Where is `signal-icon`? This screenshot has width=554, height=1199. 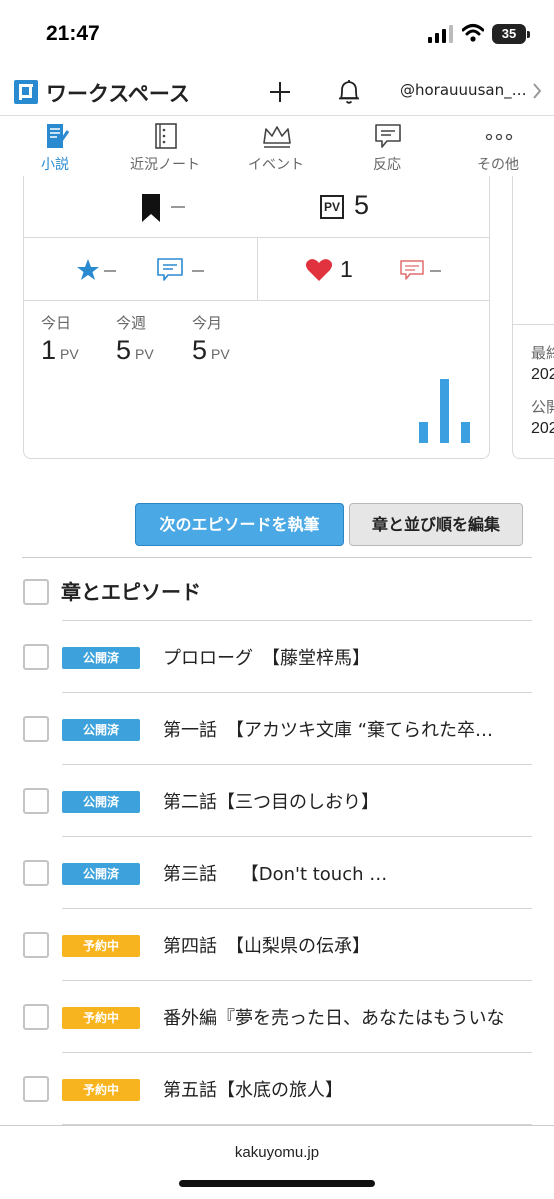
signal-icon is located at coordinates (440, 34).